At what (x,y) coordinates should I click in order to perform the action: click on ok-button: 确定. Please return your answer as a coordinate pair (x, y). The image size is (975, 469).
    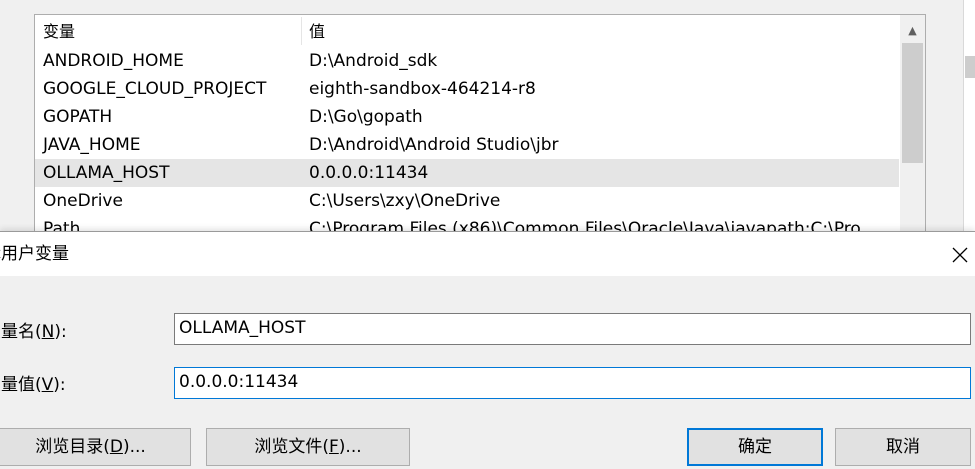
    Looking at the image, I should click on (755, 447).